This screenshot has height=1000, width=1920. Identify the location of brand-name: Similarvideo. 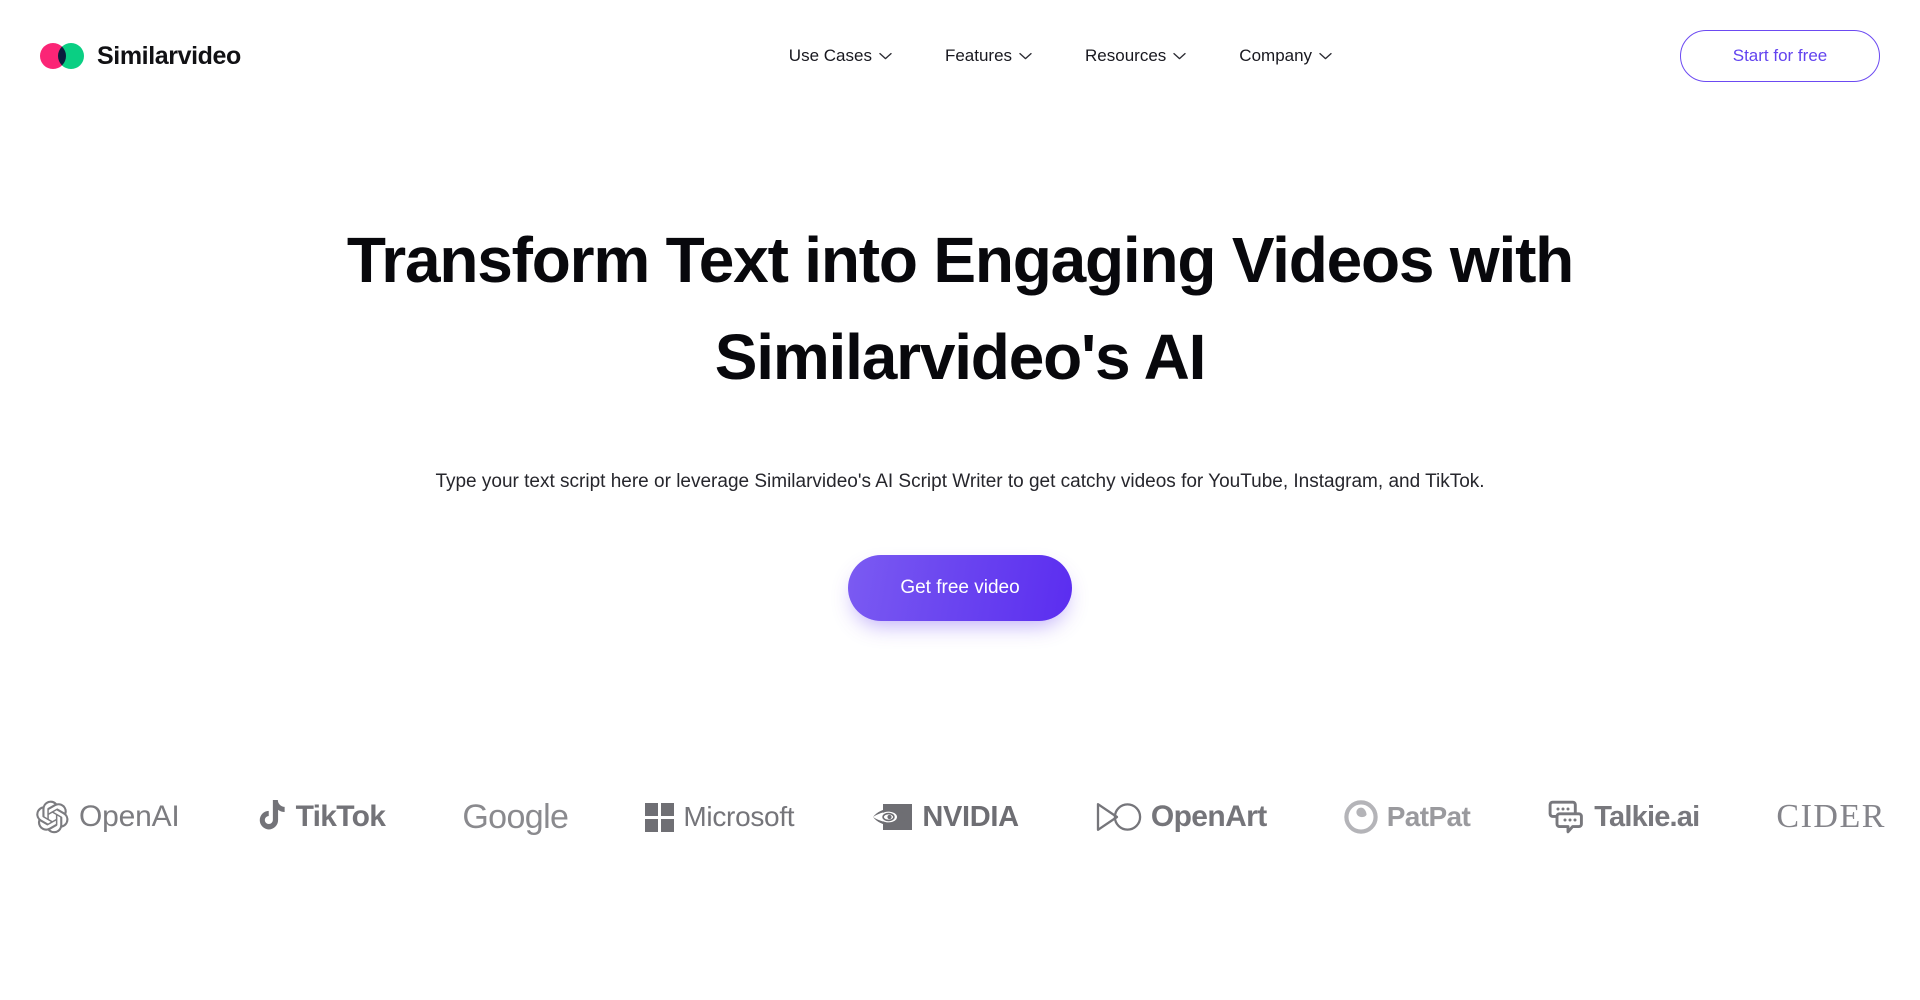
(169, 55).